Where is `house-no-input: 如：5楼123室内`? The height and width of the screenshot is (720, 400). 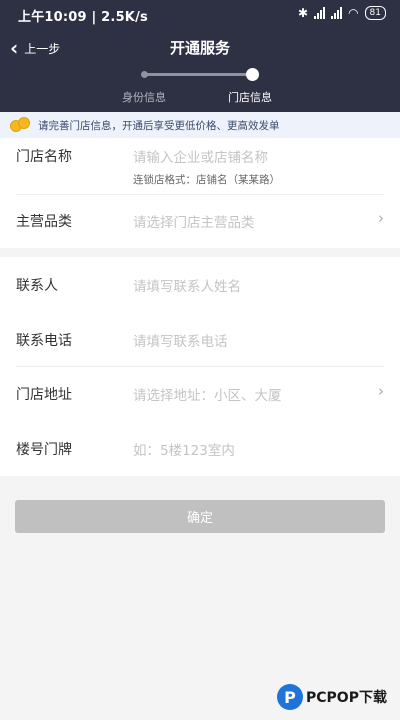
house-no-input: 如：5楼123室内 is located at coordinates (184, 449).